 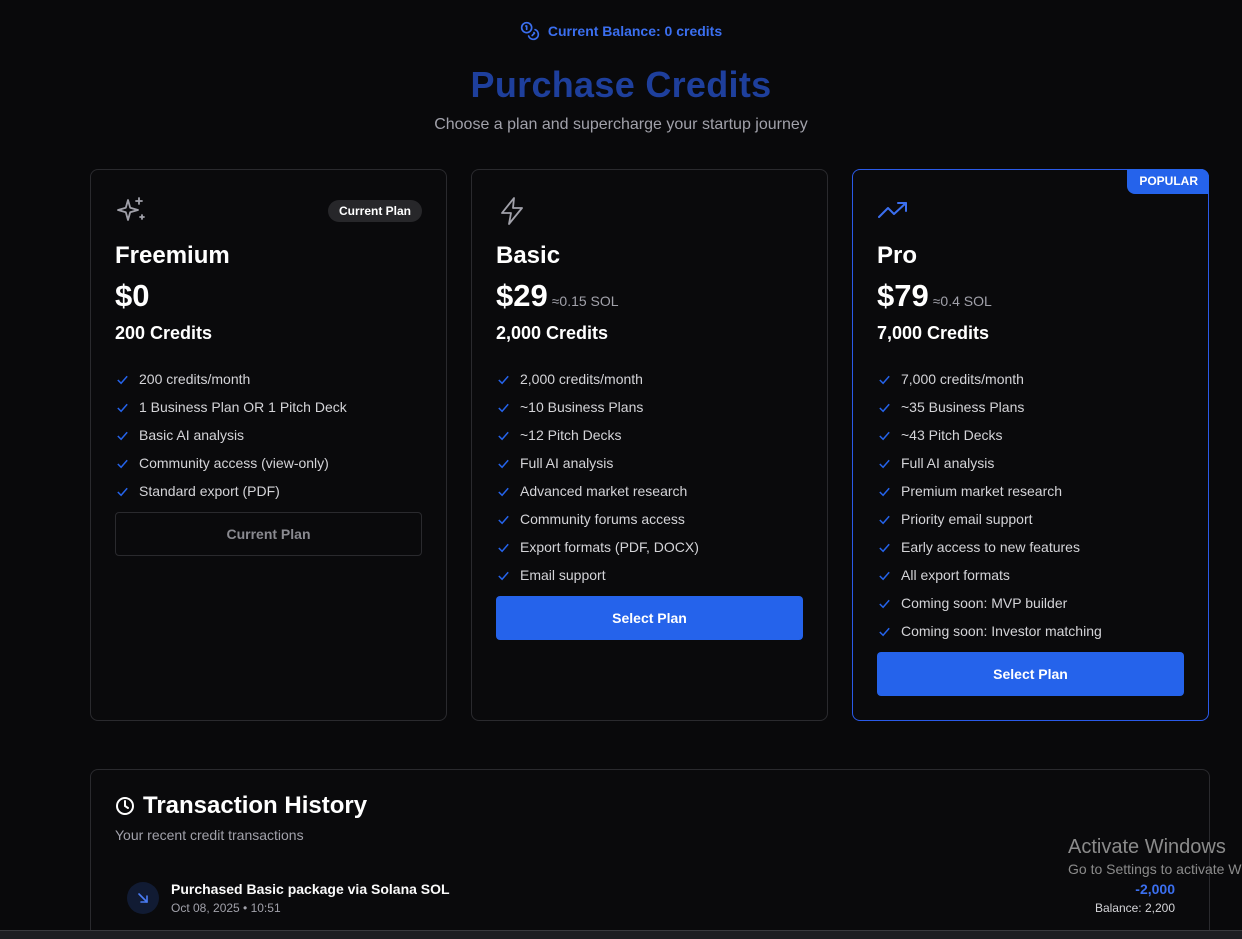 I want to click on plan-name: Pro, so click(x=897, y=255).